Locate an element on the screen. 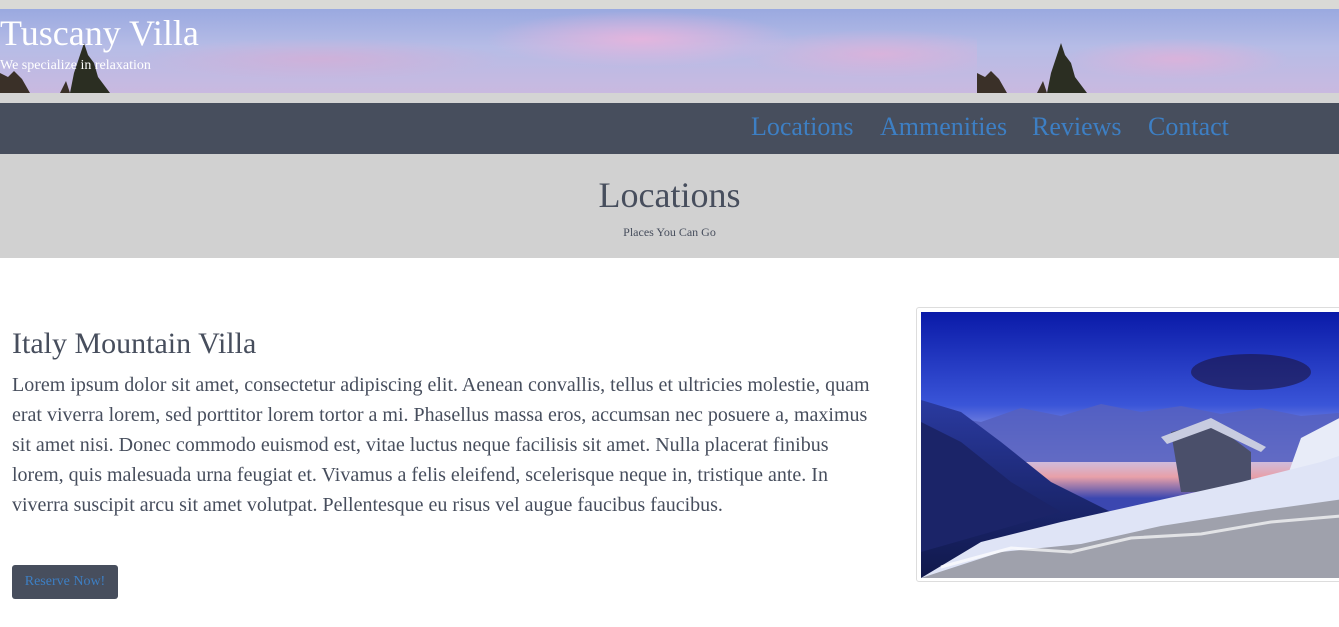 The image size is (1339, 627). main-navbar: Locations Ammenities Reviews Contact is located at coordinates (669, 128).